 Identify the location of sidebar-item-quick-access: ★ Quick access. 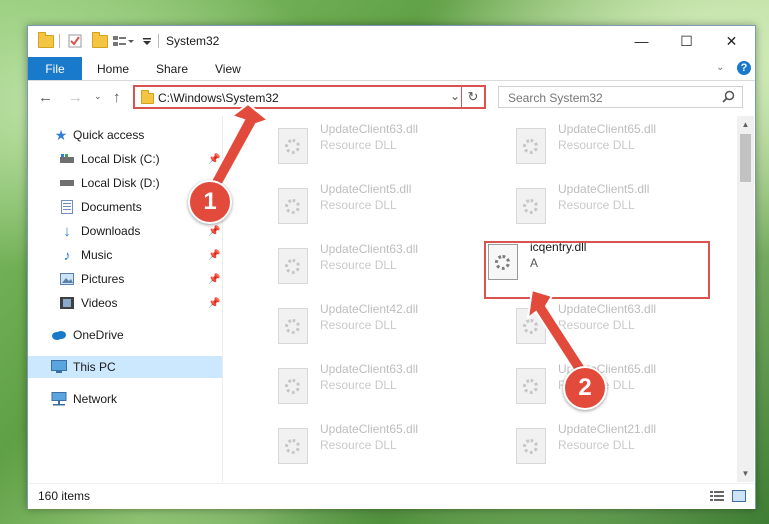
(125, 135).